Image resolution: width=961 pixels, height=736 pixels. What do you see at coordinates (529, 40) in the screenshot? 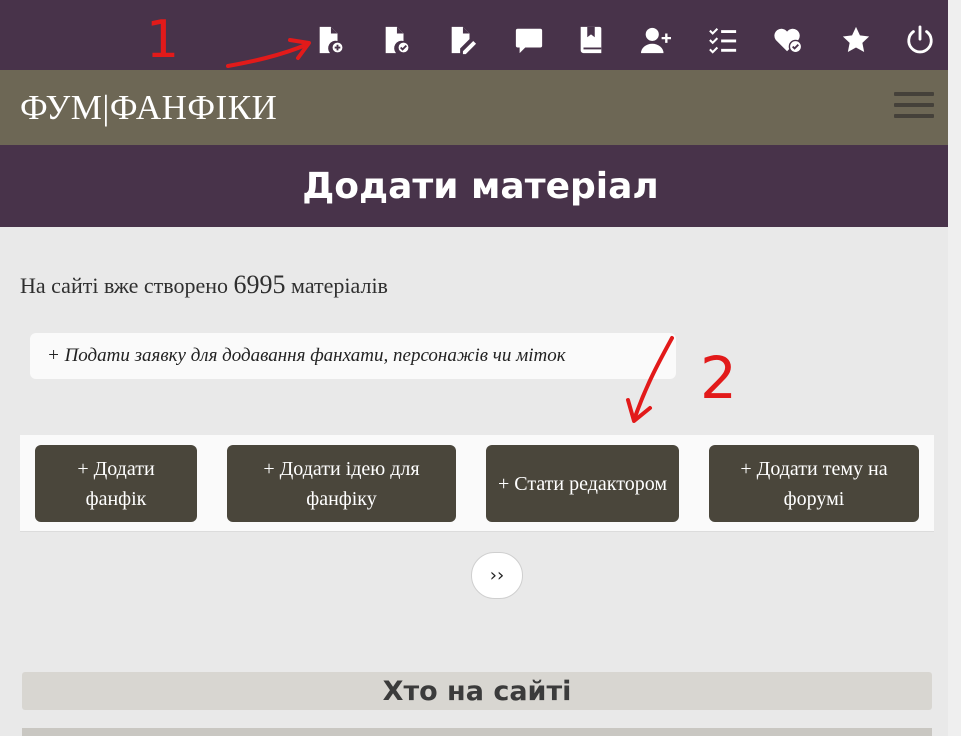
I see `comment-icon` at bounding box center [529, 40].